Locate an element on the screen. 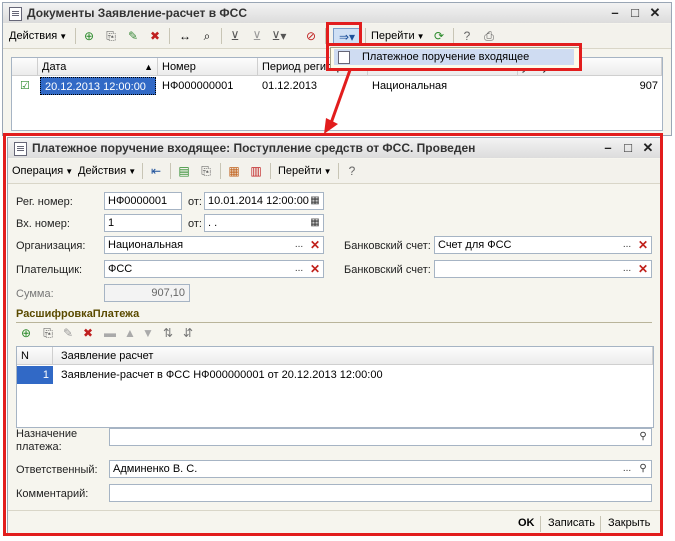 The height and width of the screenshot is (541, 675). help-icon: ? is located at coordinates (467, 36).